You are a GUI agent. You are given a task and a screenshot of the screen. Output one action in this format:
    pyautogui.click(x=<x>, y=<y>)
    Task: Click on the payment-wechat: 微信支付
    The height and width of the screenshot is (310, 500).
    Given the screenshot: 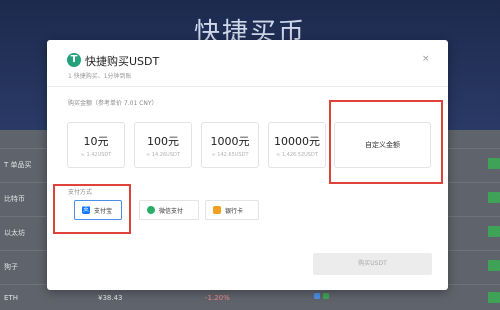 What is the action you would take?
    pyautogui.click(x=169, y=210)
    